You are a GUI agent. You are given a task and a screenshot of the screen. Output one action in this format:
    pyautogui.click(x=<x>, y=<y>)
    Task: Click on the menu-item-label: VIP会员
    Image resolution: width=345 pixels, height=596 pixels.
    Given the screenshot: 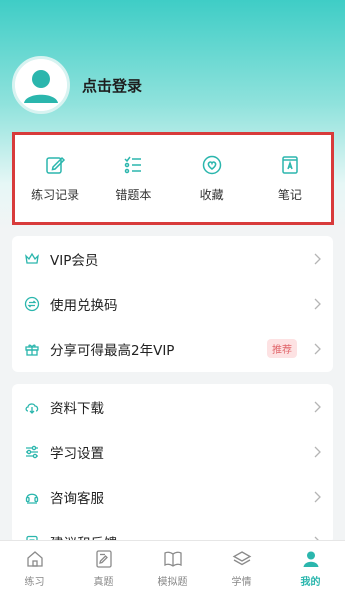 What is the action you would take?
    pyautogui.click(x=74, y=260)
    